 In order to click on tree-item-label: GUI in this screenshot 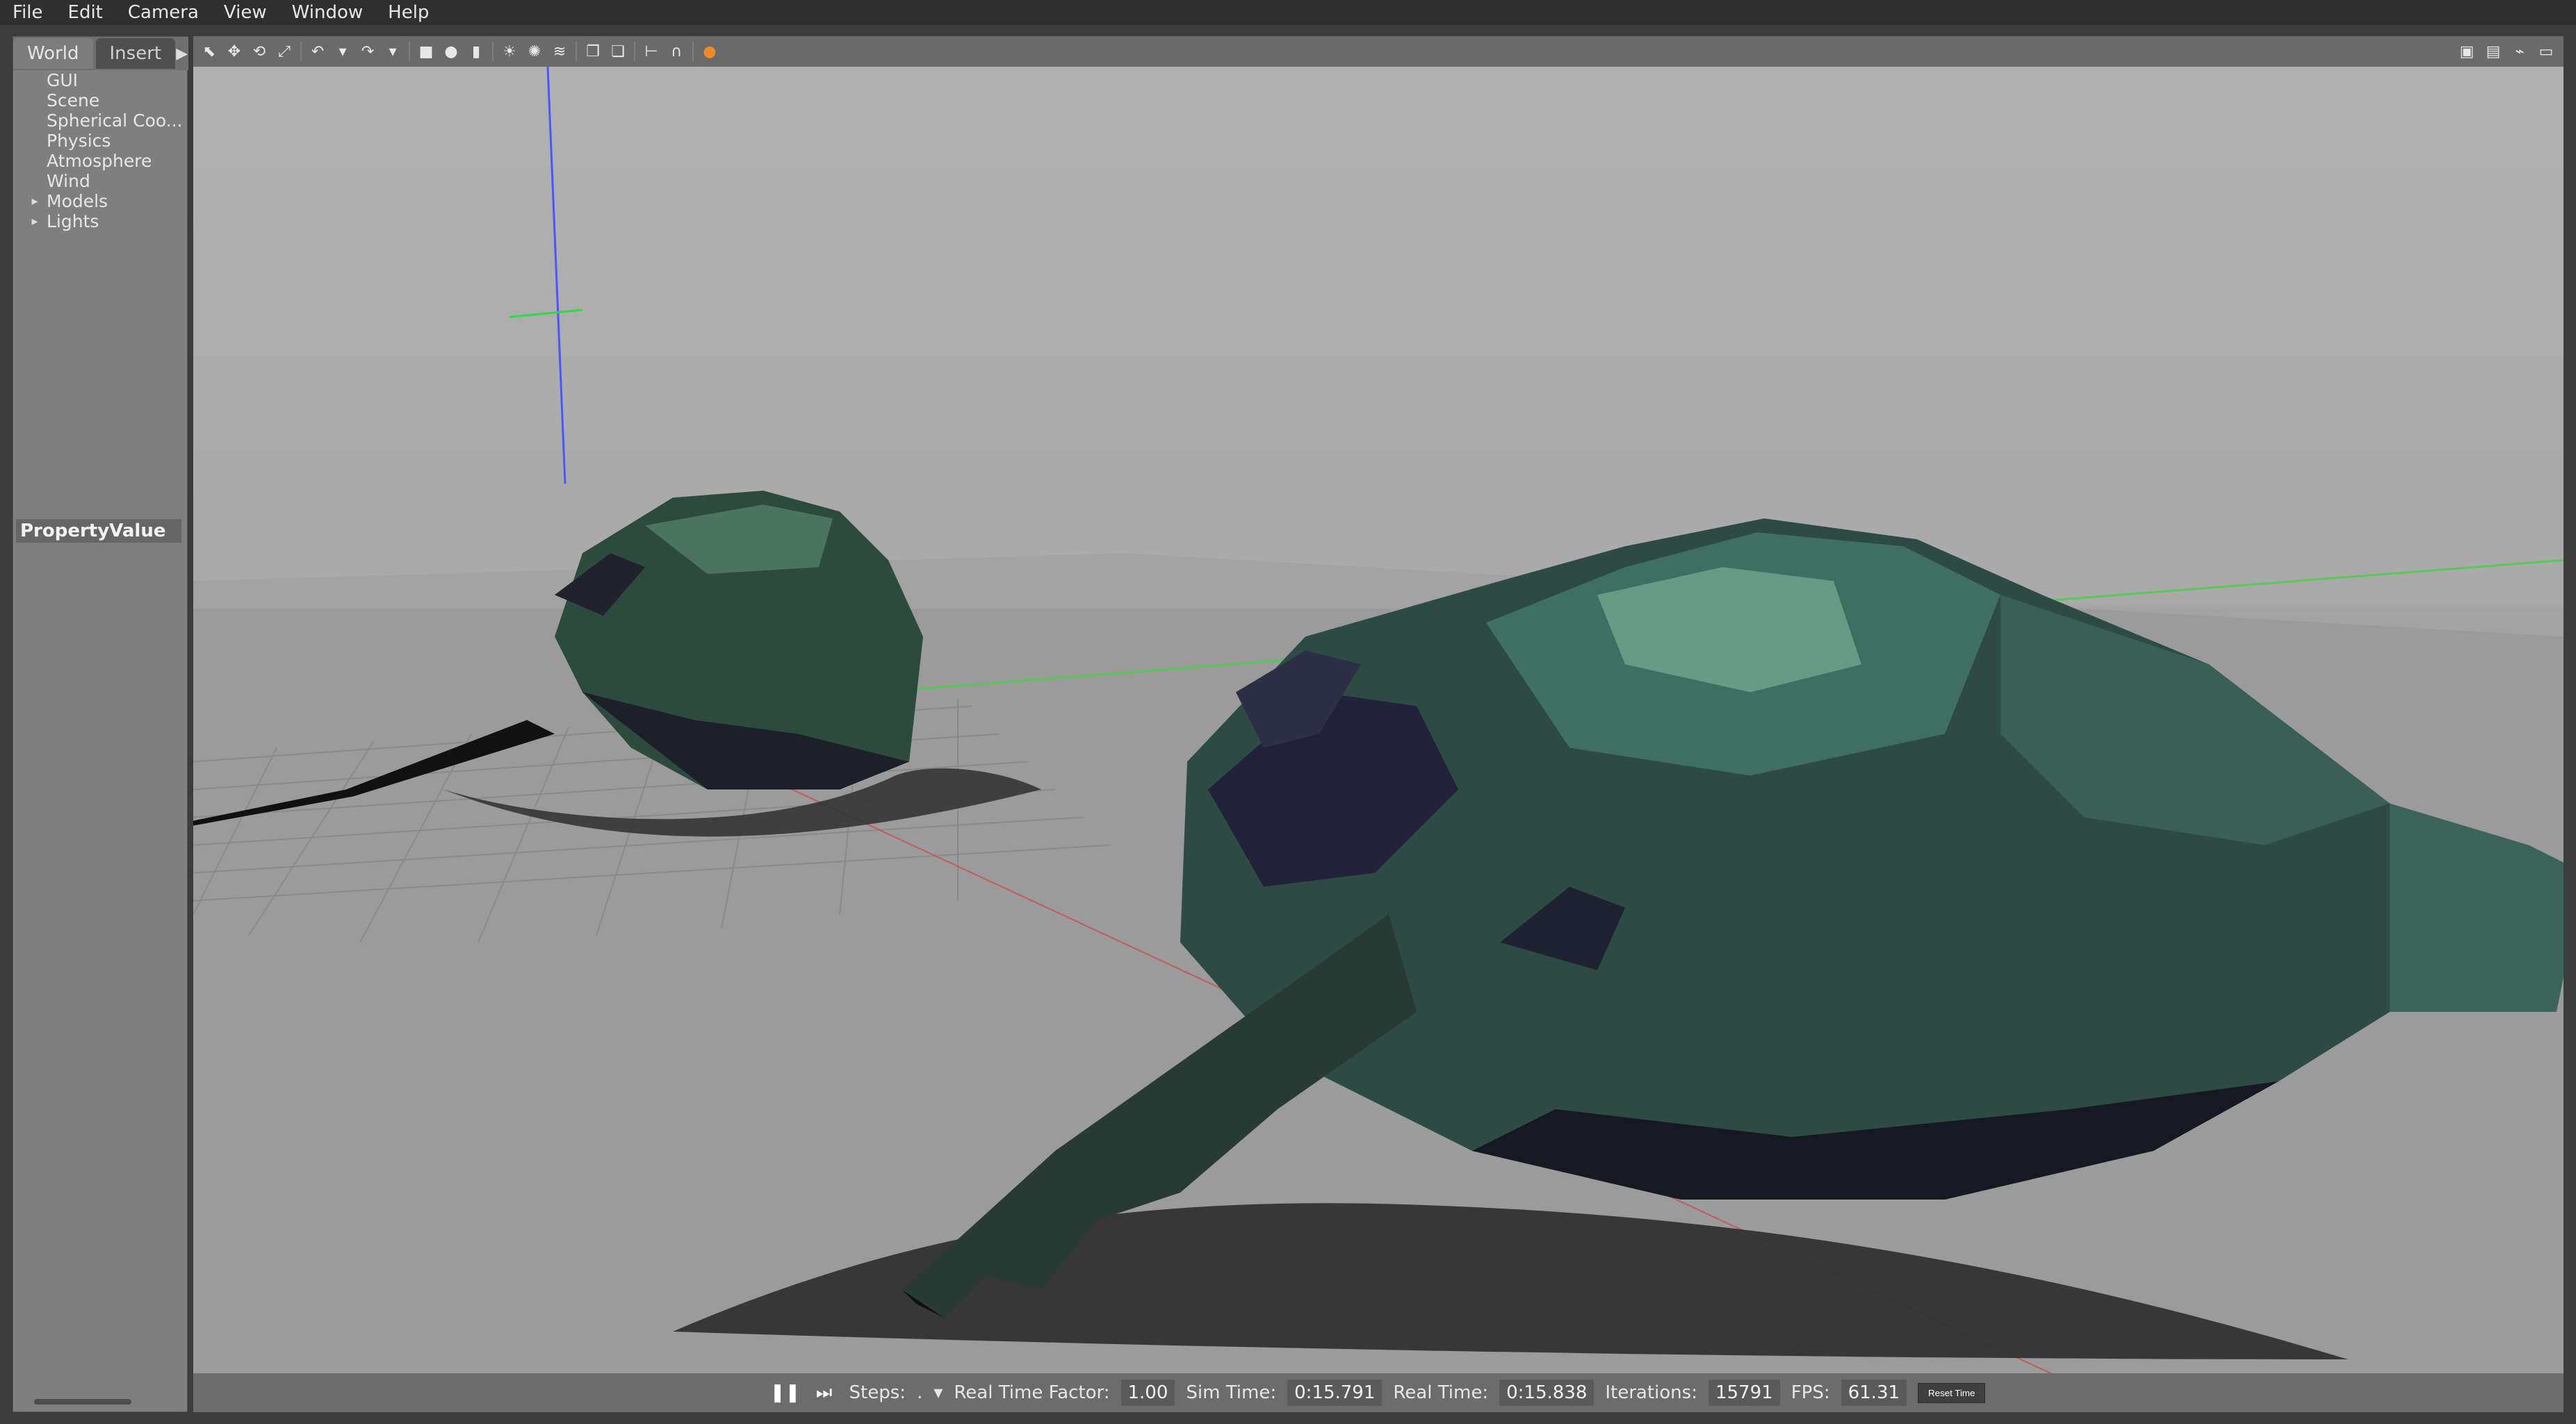, I will do `click(63, 80)`.